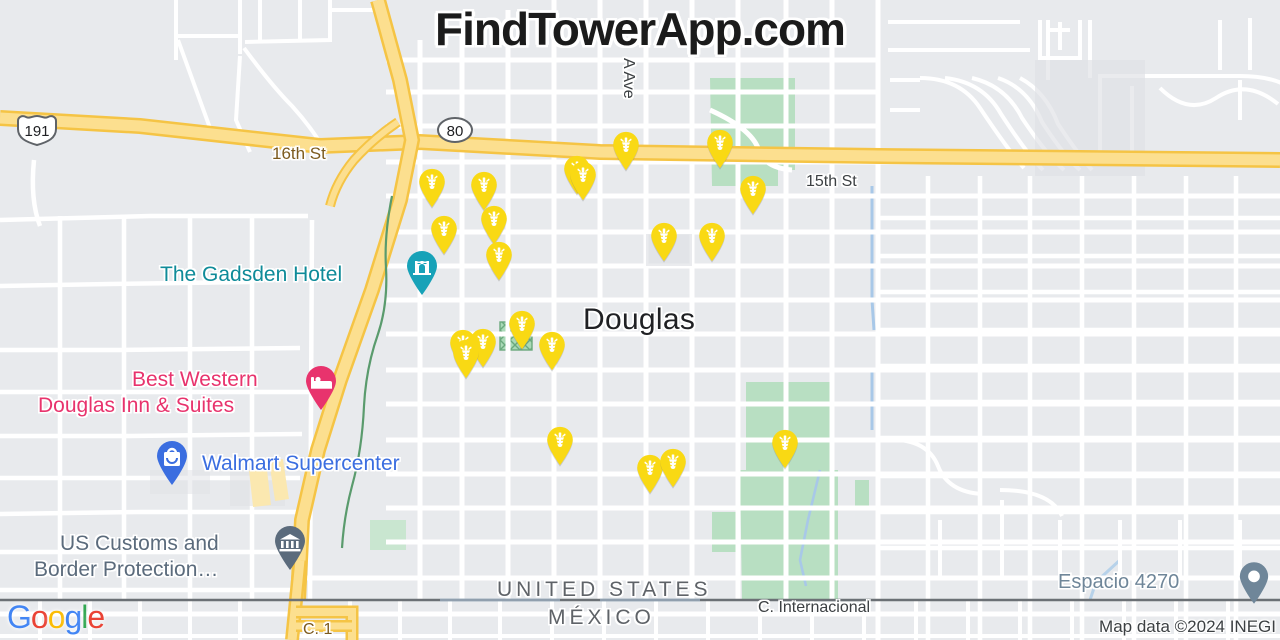 The height and width of the screenshot is (640, 1280). I want to click on google-logo-letter: G, so click(19, 617).